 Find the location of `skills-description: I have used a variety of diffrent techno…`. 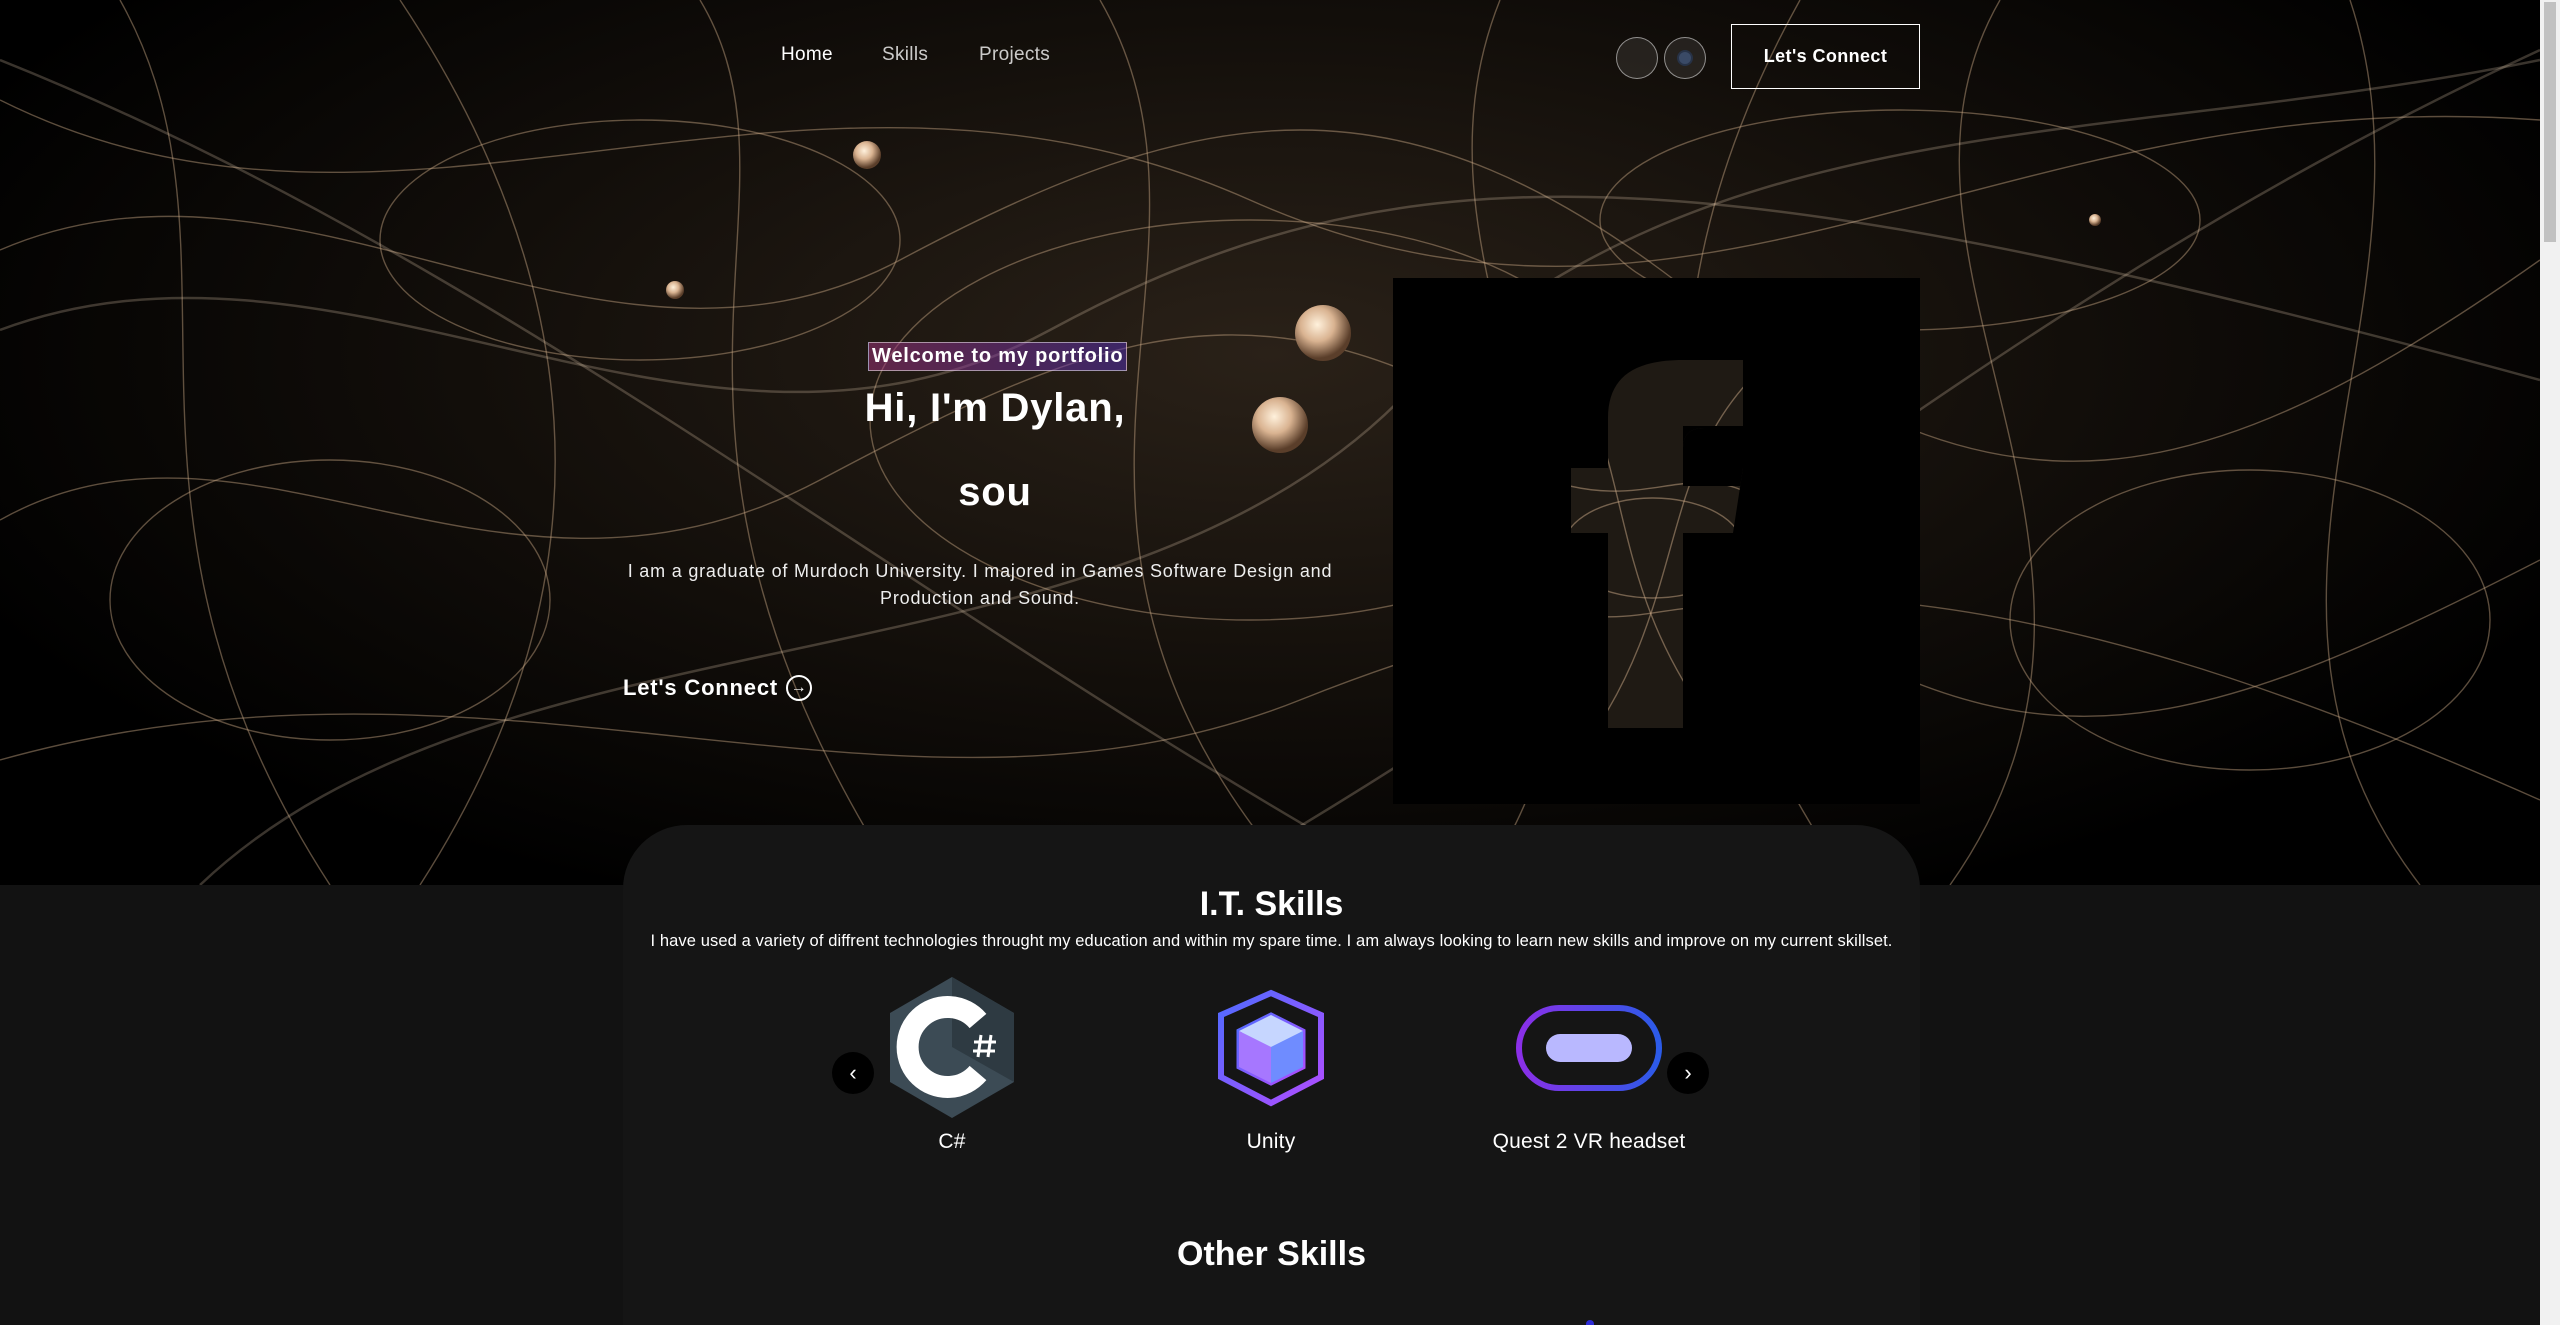

skills-description: I have used a variety of diffrent techno… is located at coordinates (1271, 941).